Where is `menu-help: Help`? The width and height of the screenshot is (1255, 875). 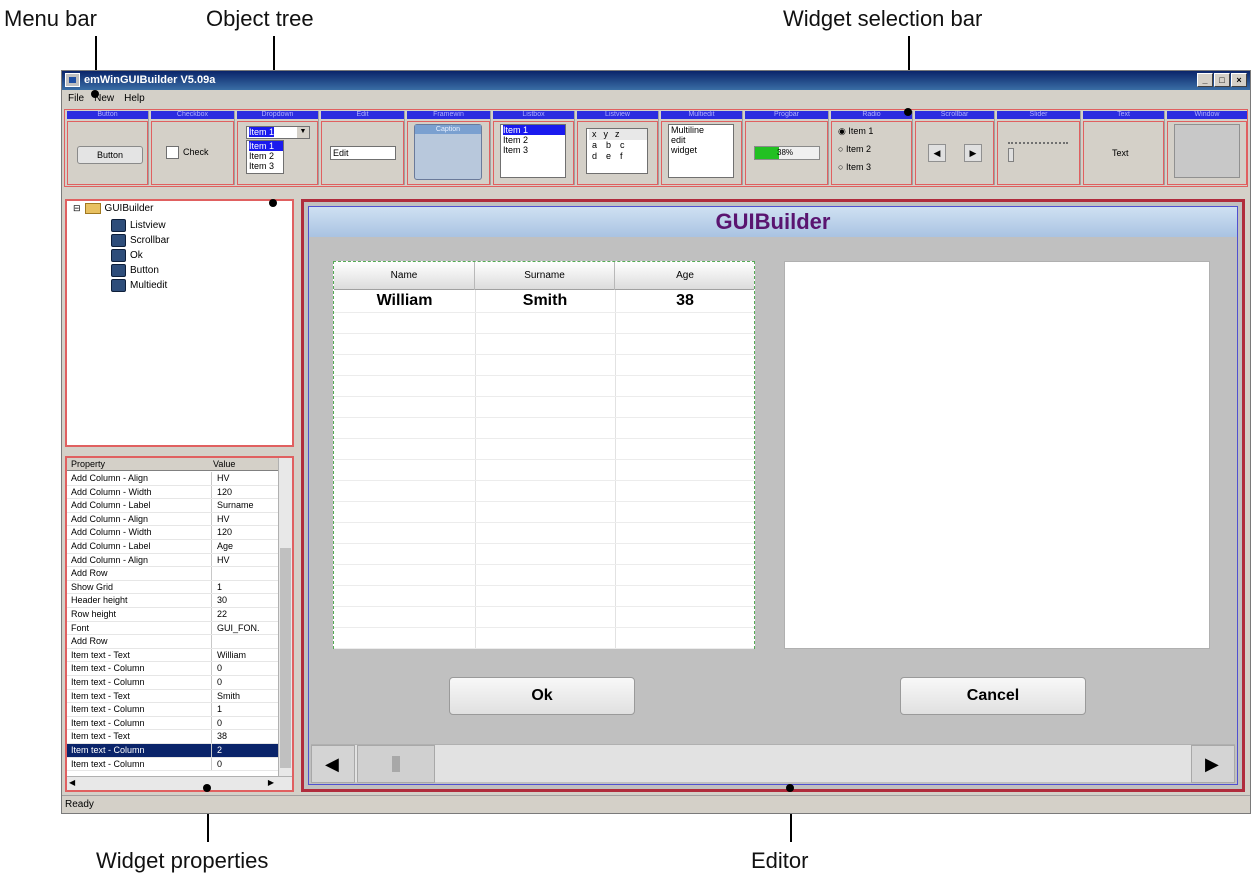 menu-help: Help is located at coordinates (134, 99).